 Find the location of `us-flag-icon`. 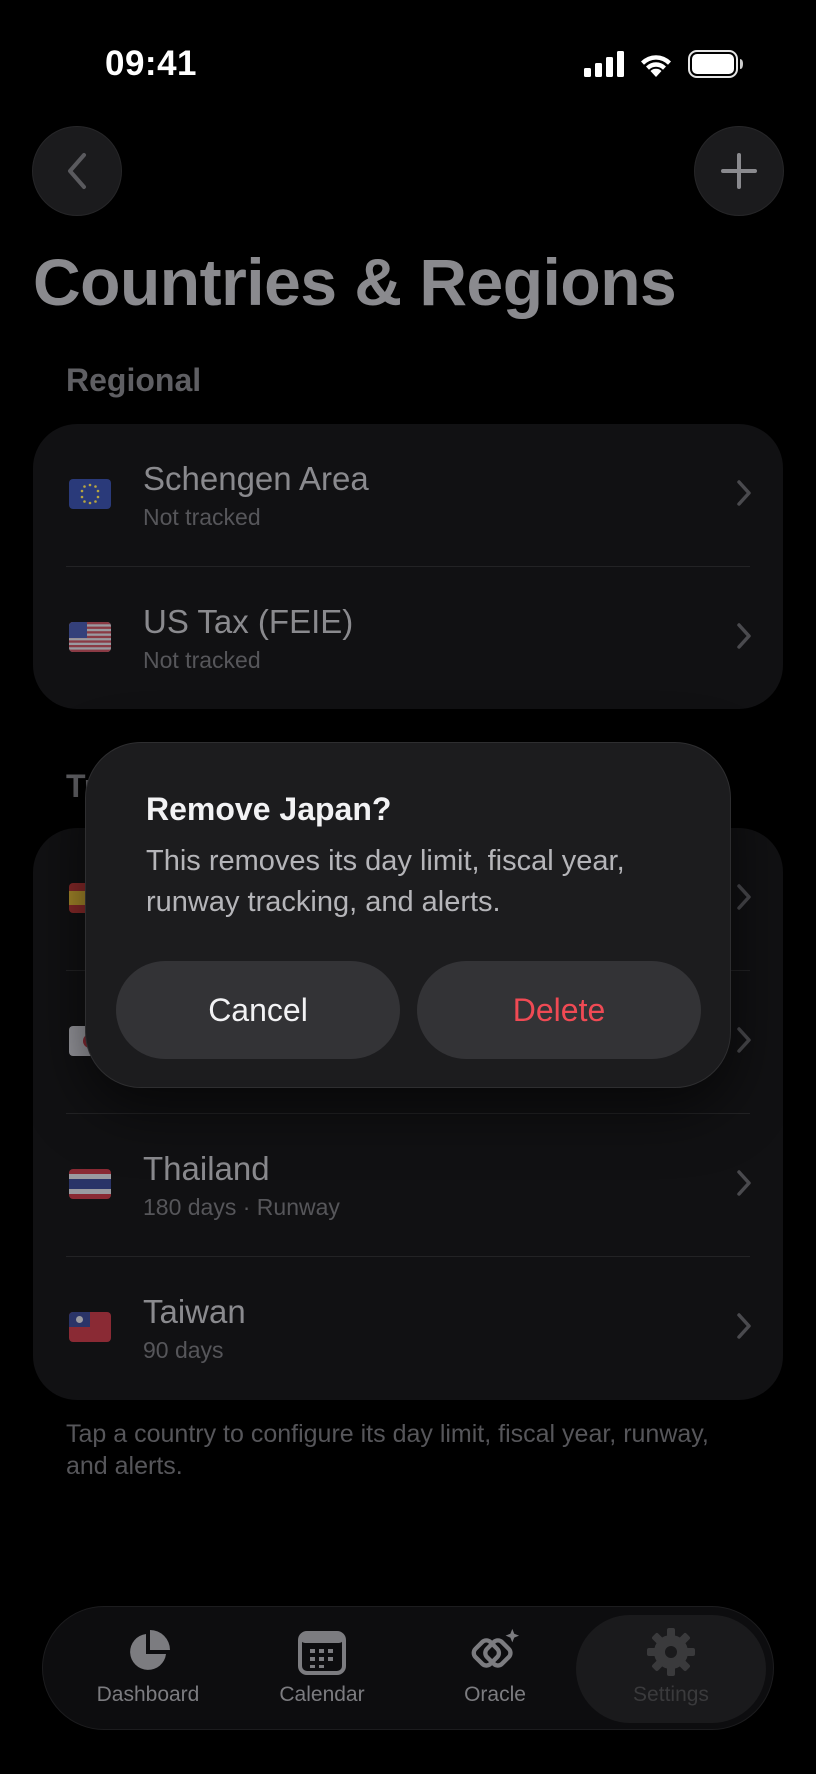

us-flag-icon is located at coordinates (90, 637).